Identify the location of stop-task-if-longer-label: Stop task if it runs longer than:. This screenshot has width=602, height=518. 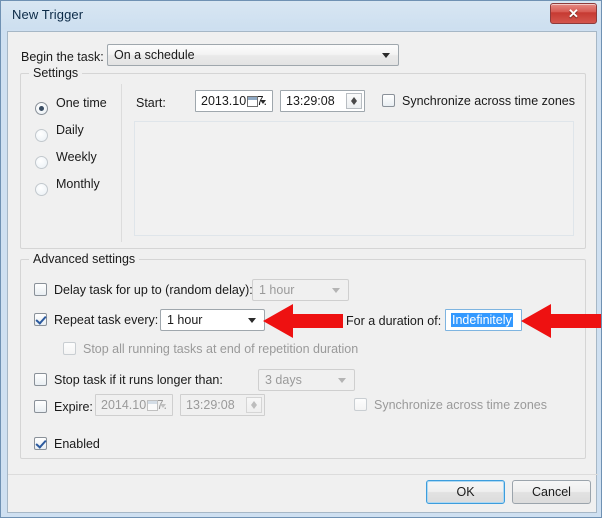
(138, 380).